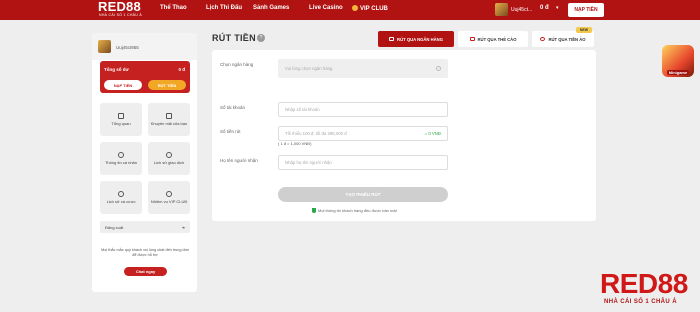  I want to click on sidebar-withdraw-button: RÚT TIỀN, so click(167, 85).